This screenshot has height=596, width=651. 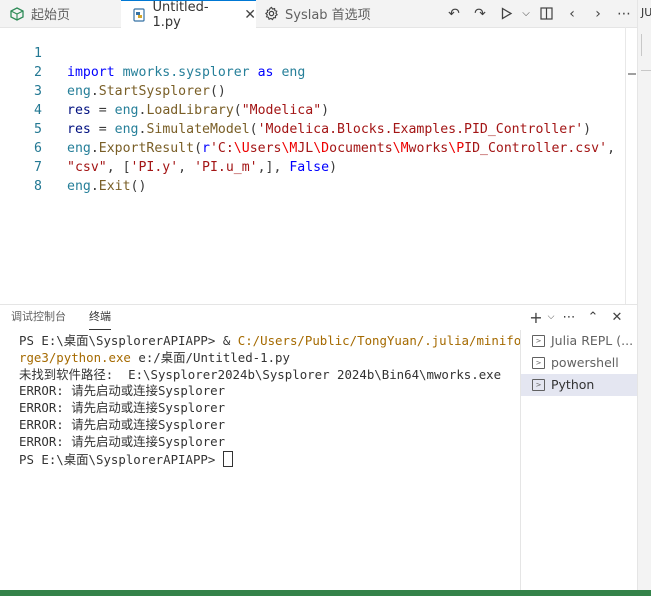 What do you see at coordinates (146, 91) in the screenshot?
I see `line-code: eng.StartSysplorer()` at bounding box center [146, 91].